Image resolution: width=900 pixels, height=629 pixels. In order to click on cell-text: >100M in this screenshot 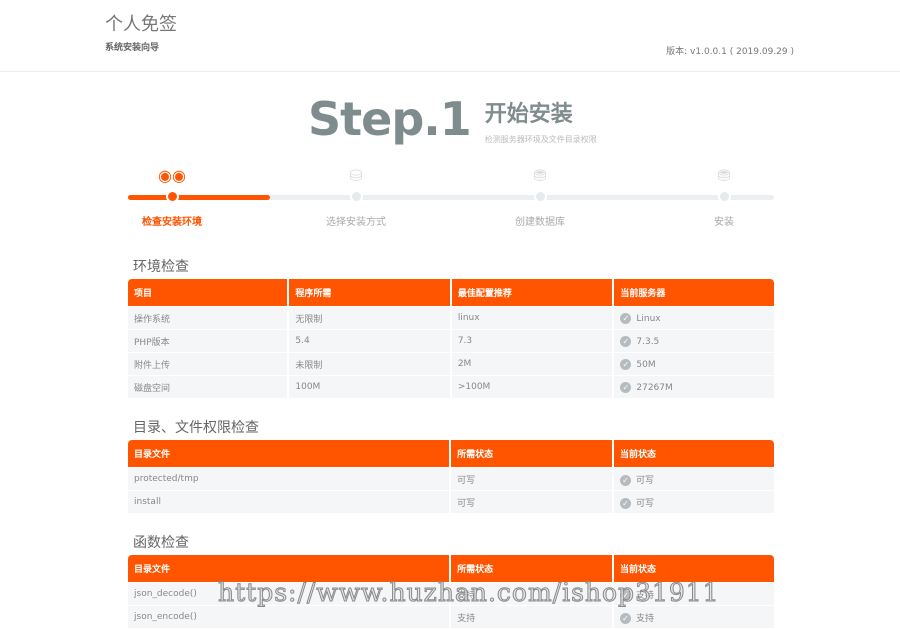, I will do `click(474, 387)`.